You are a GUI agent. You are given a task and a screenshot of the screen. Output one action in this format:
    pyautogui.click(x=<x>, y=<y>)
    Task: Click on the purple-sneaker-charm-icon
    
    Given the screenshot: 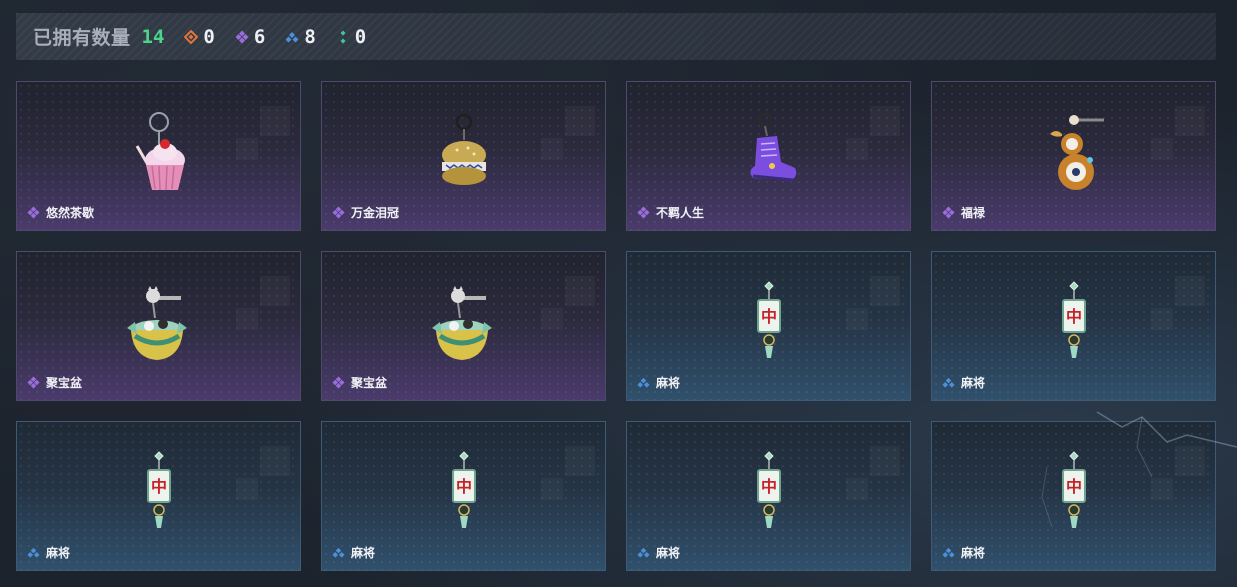 What is the action you would take?
    pyautogui.click(x=773, y=147)
    